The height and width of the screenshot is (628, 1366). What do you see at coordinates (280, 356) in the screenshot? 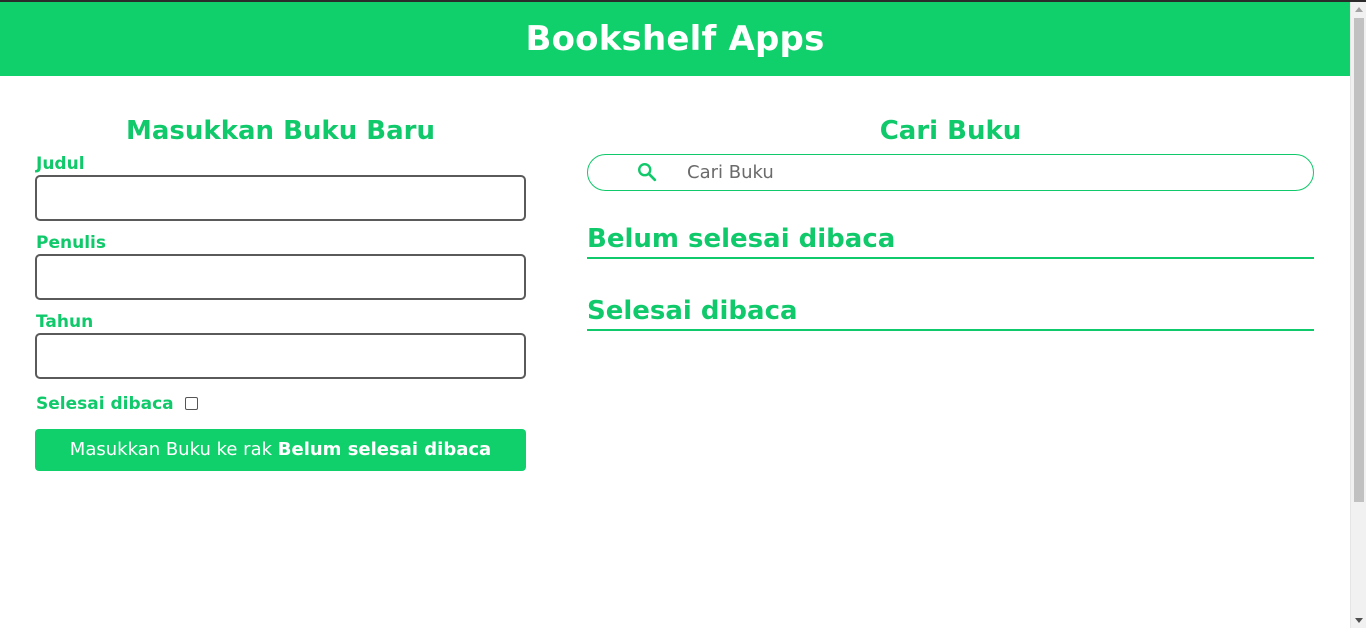
I see `year-input` at bounding box center [280, 356].